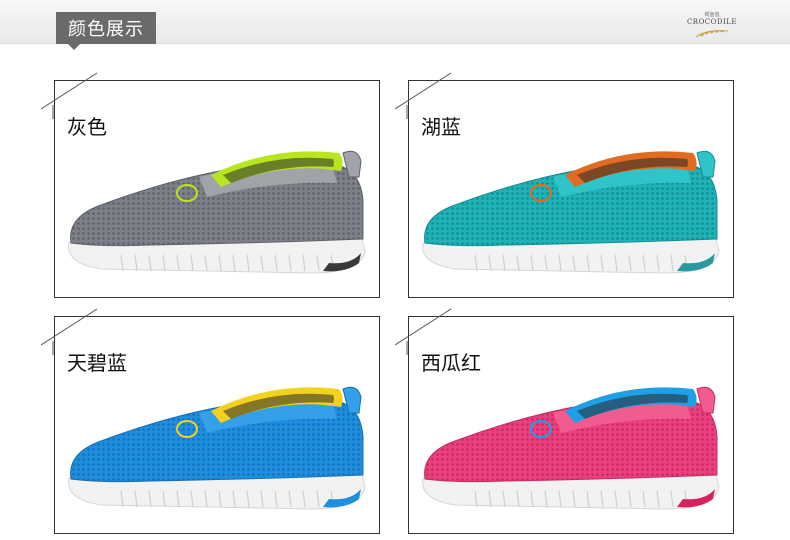 This screenshot has width=790, height=540. Describe the element at coordinates (712, 27) in the screenshot. I see `brand-logo: 鳄鱼恤 CROCODILE` at that location.